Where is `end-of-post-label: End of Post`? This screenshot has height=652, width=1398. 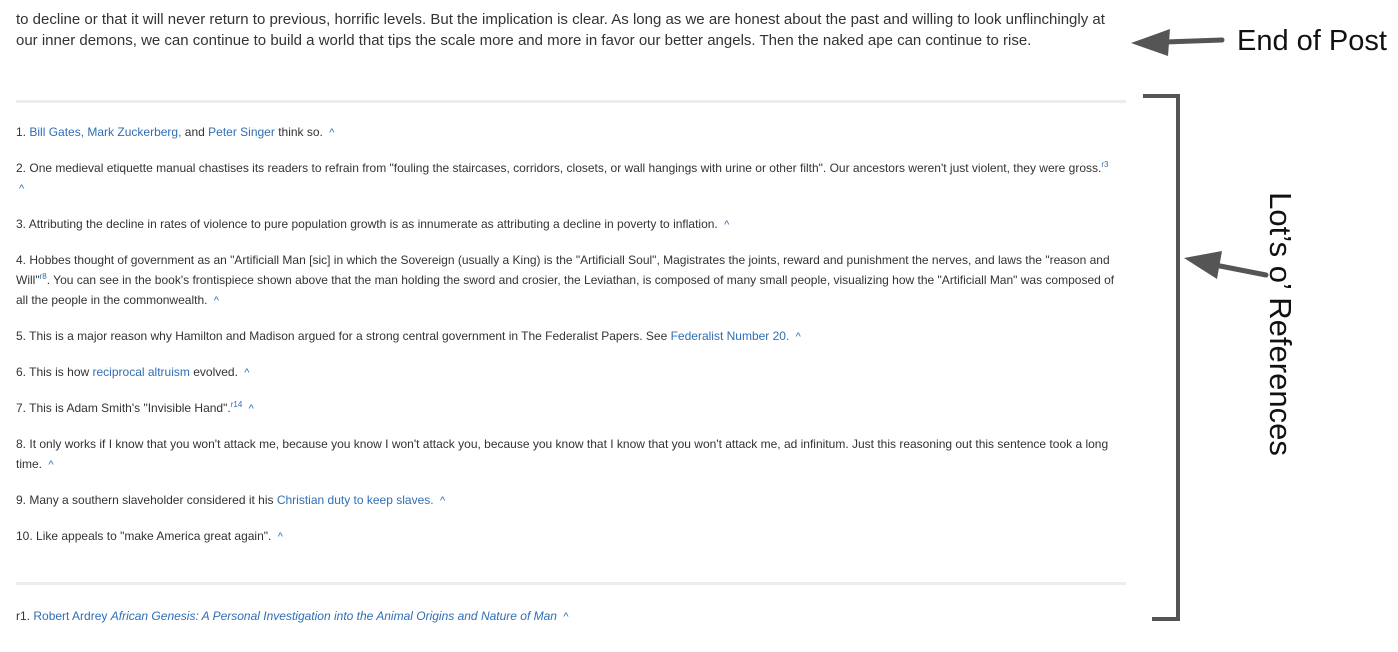 end-of-post-label: End of Post is located at coordinates (1312, 41).